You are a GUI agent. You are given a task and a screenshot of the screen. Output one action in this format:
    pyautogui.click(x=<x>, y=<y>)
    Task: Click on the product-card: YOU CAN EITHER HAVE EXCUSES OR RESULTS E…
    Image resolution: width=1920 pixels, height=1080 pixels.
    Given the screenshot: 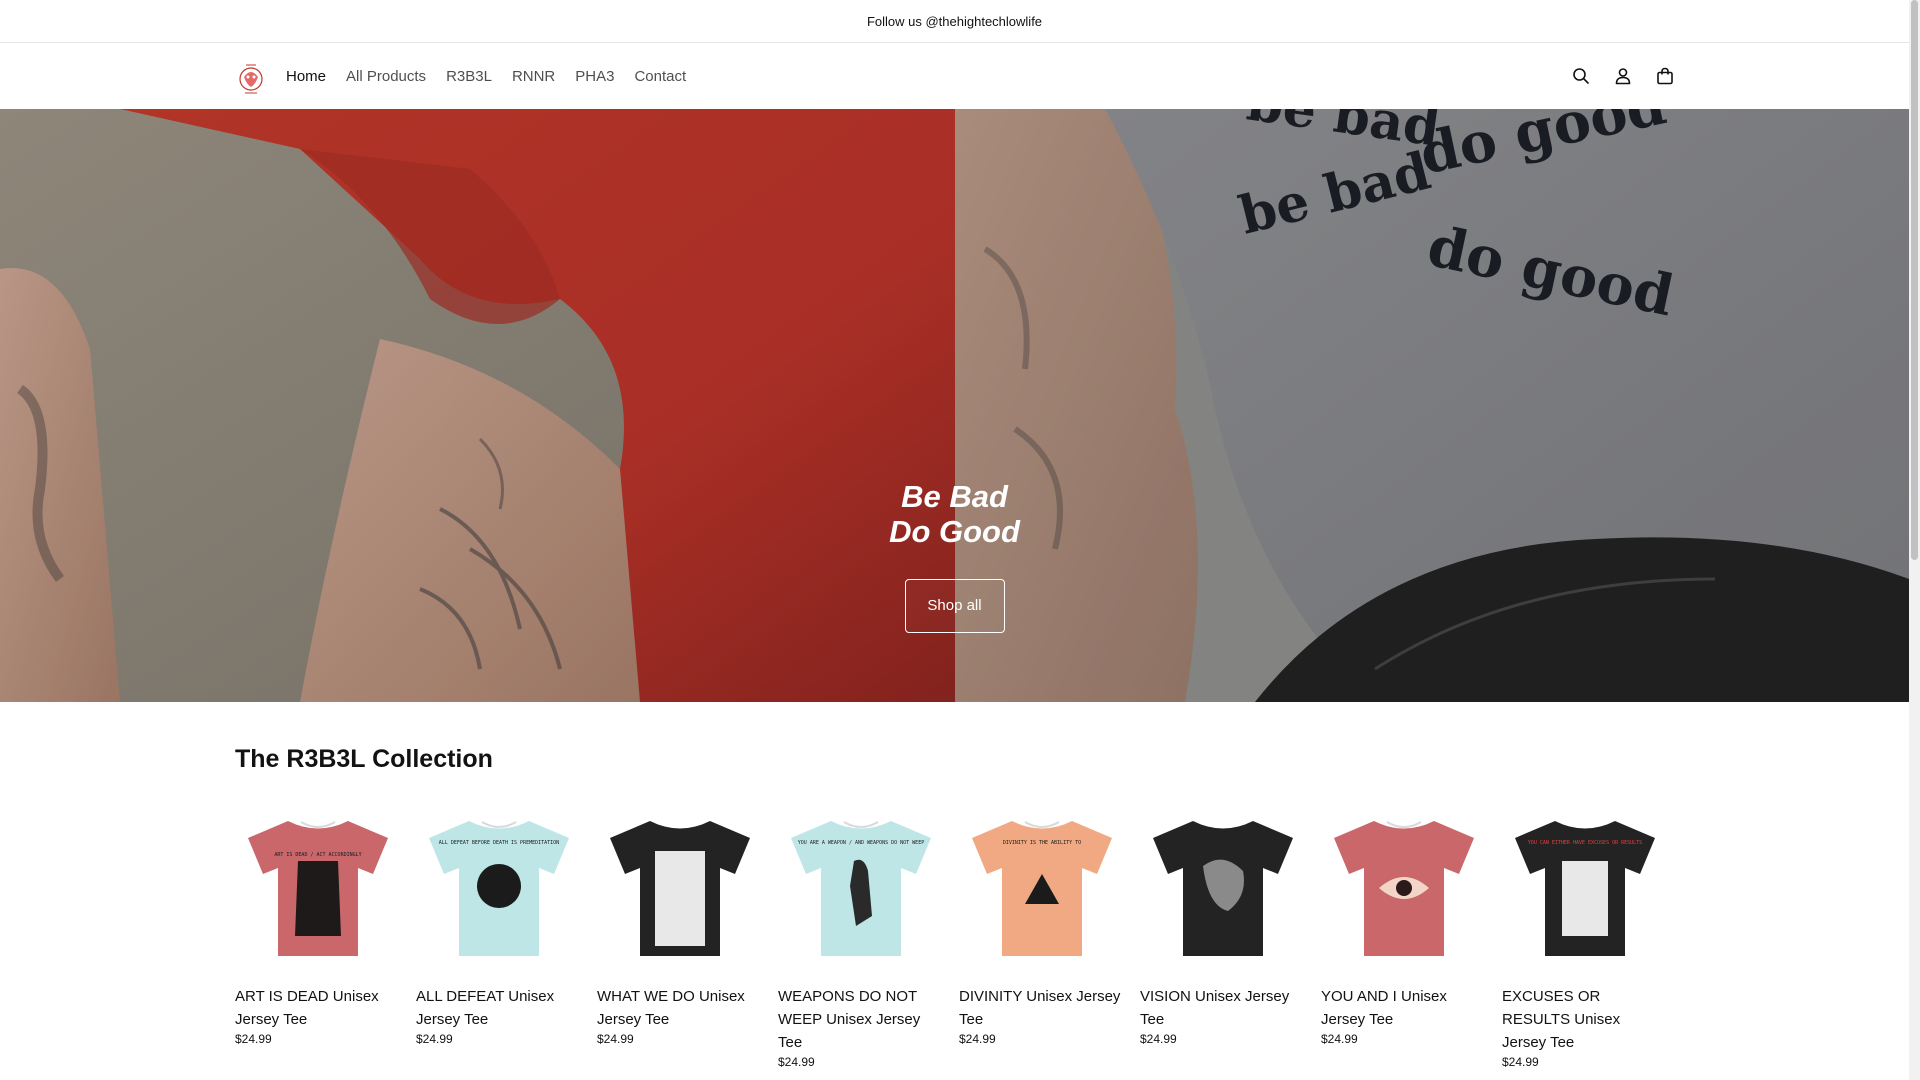 What is the action you would take?
    pyautogui.click(x=1584, y=937)
    